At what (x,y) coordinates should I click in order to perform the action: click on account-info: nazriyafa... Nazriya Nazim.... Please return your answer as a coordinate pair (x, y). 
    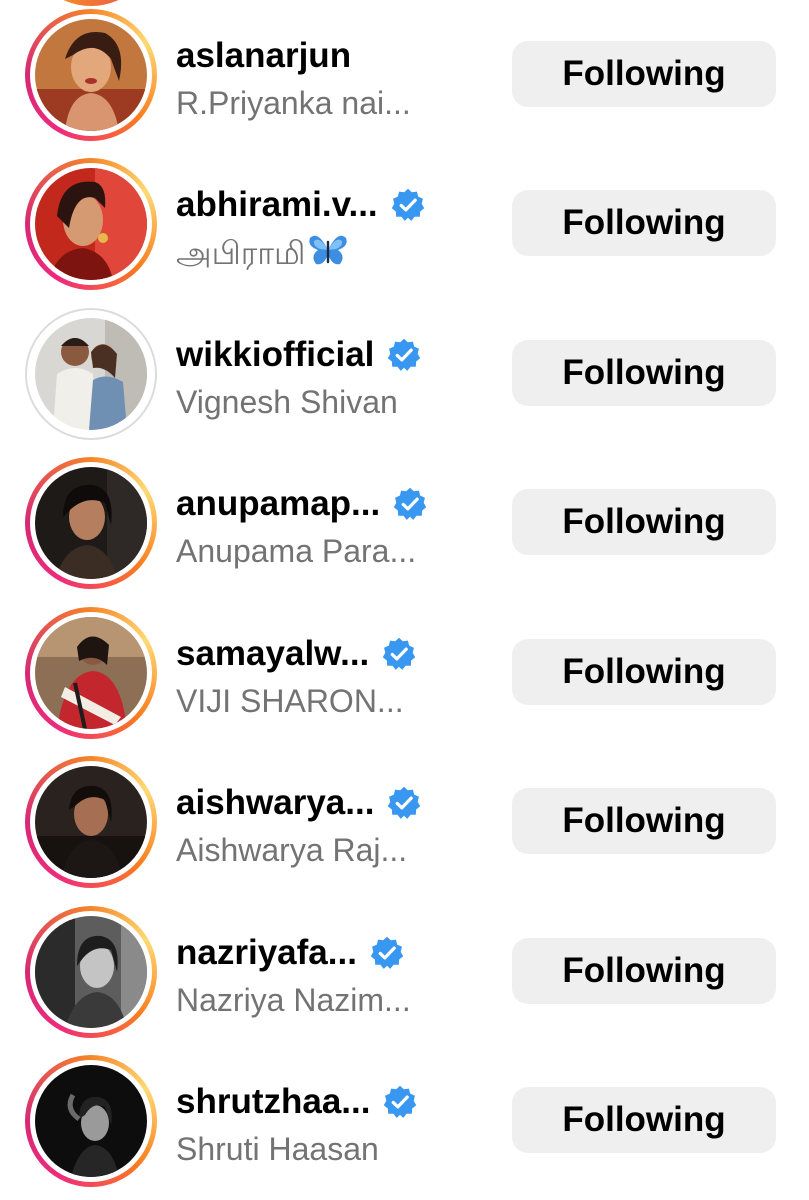
    Looking at the image, I should click on (336, 975).